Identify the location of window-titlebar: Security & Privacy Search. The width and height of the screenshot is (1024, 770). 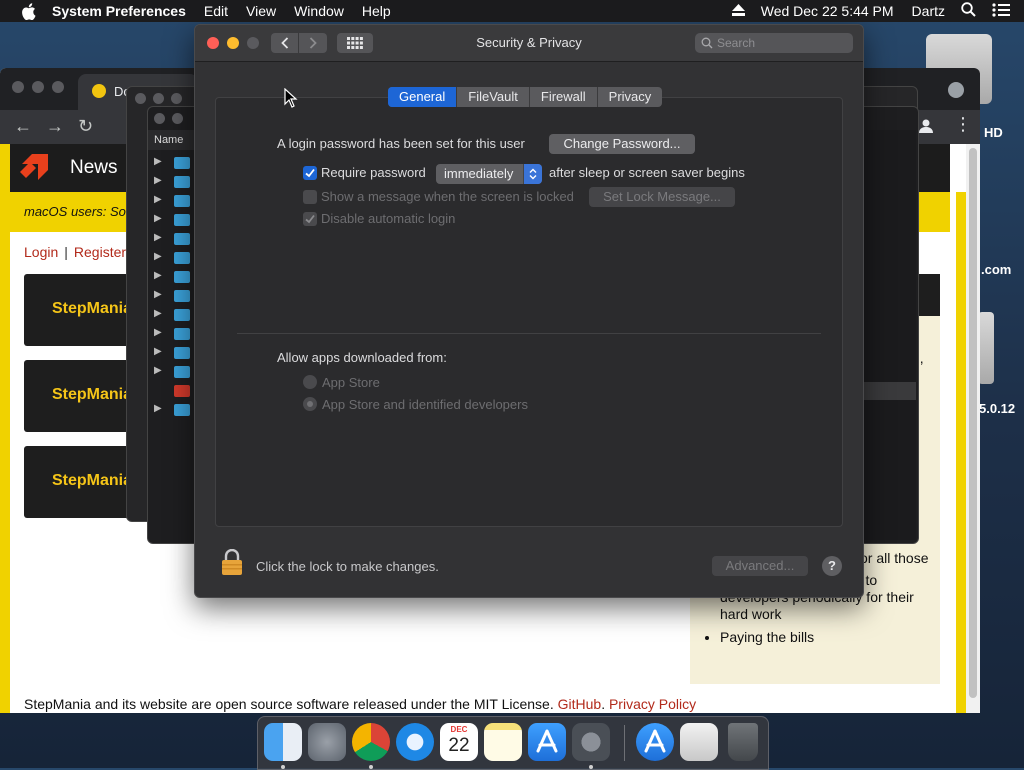
(529, 43).